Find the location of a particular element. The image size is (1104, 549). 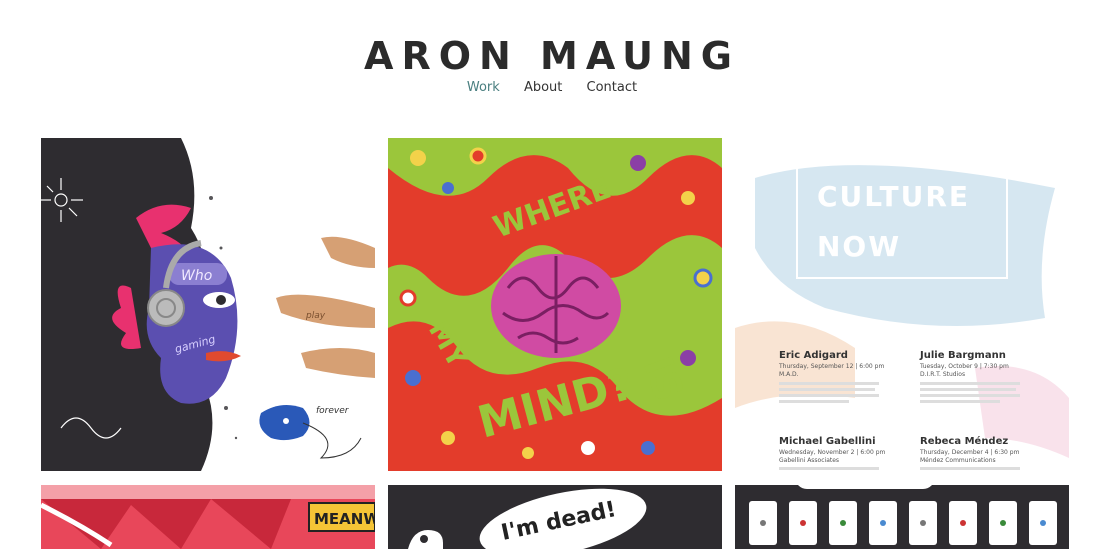

nav-contact: Contact is located at coordinates (612, 87).